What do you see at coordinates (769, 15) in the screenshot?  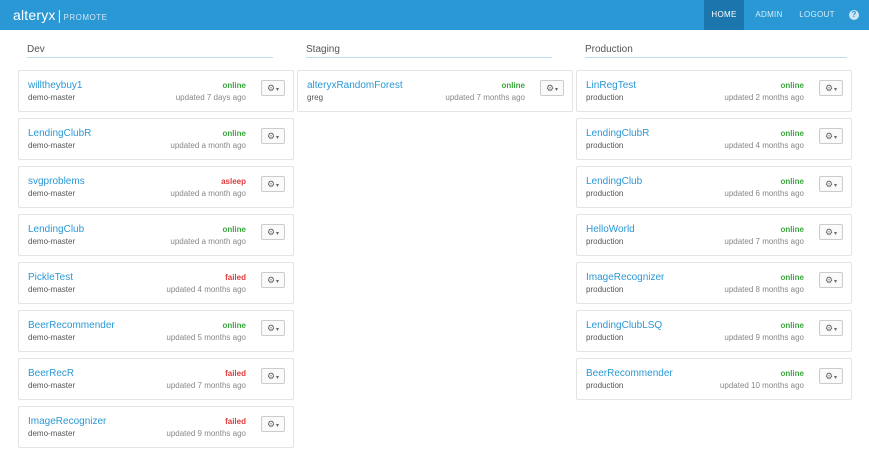 I see `nav-admin: ADMIN` at bounding box center [769, 15].